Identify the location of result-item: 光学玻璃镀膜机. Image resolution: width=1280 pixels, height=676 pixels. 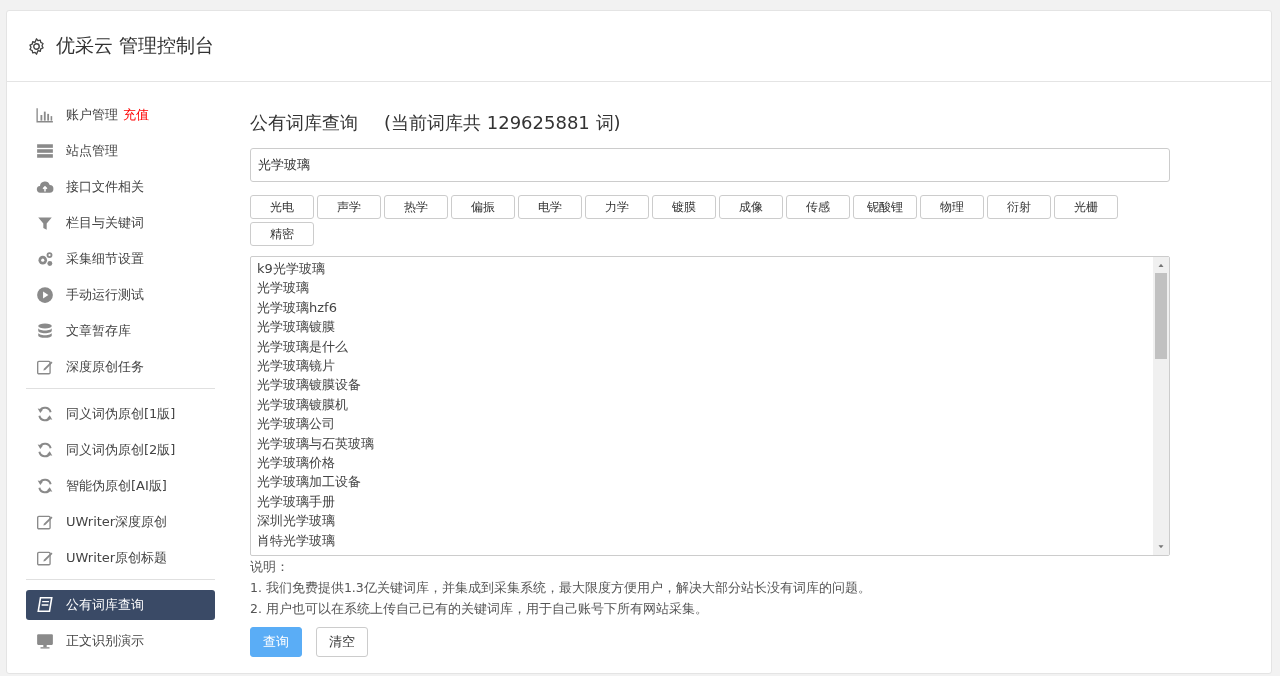
(702, 404).